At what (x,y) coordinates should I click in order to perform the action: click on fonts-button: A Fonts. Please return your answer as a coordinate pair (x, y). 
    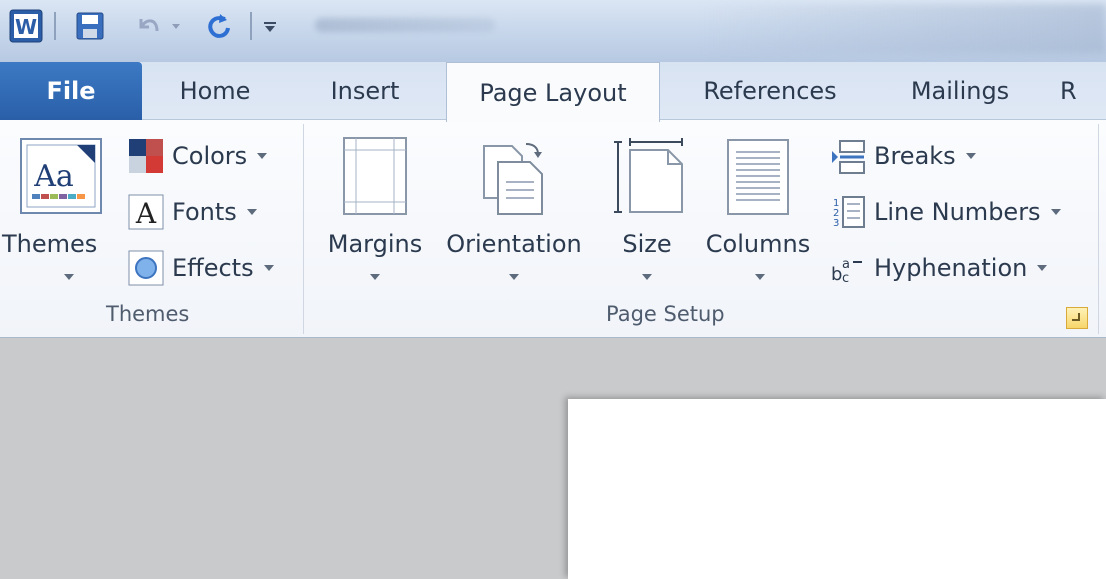
    Looking at the image, I should click on (192, 212).